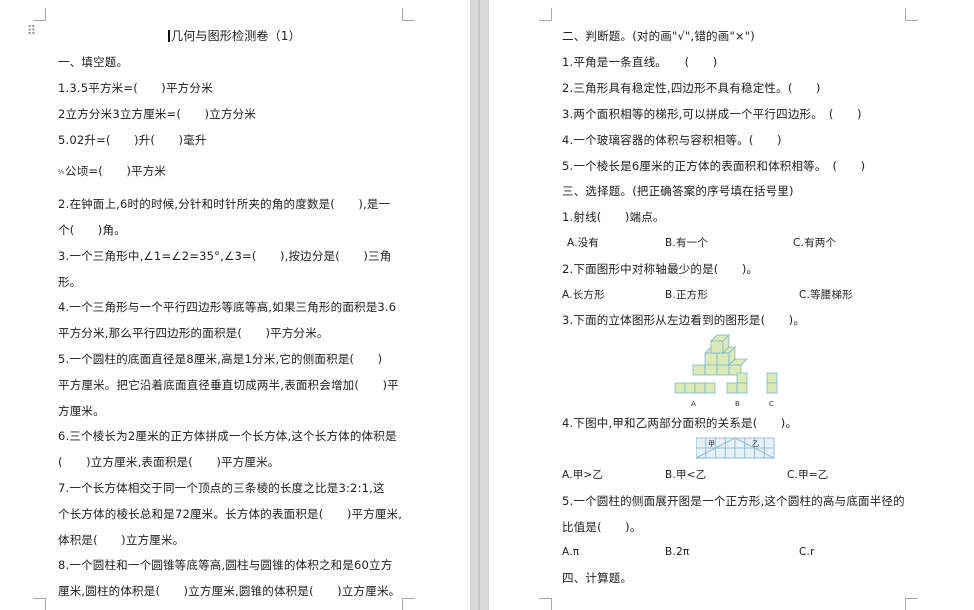  I want to click on view-label-b: B, so click(737, 404).